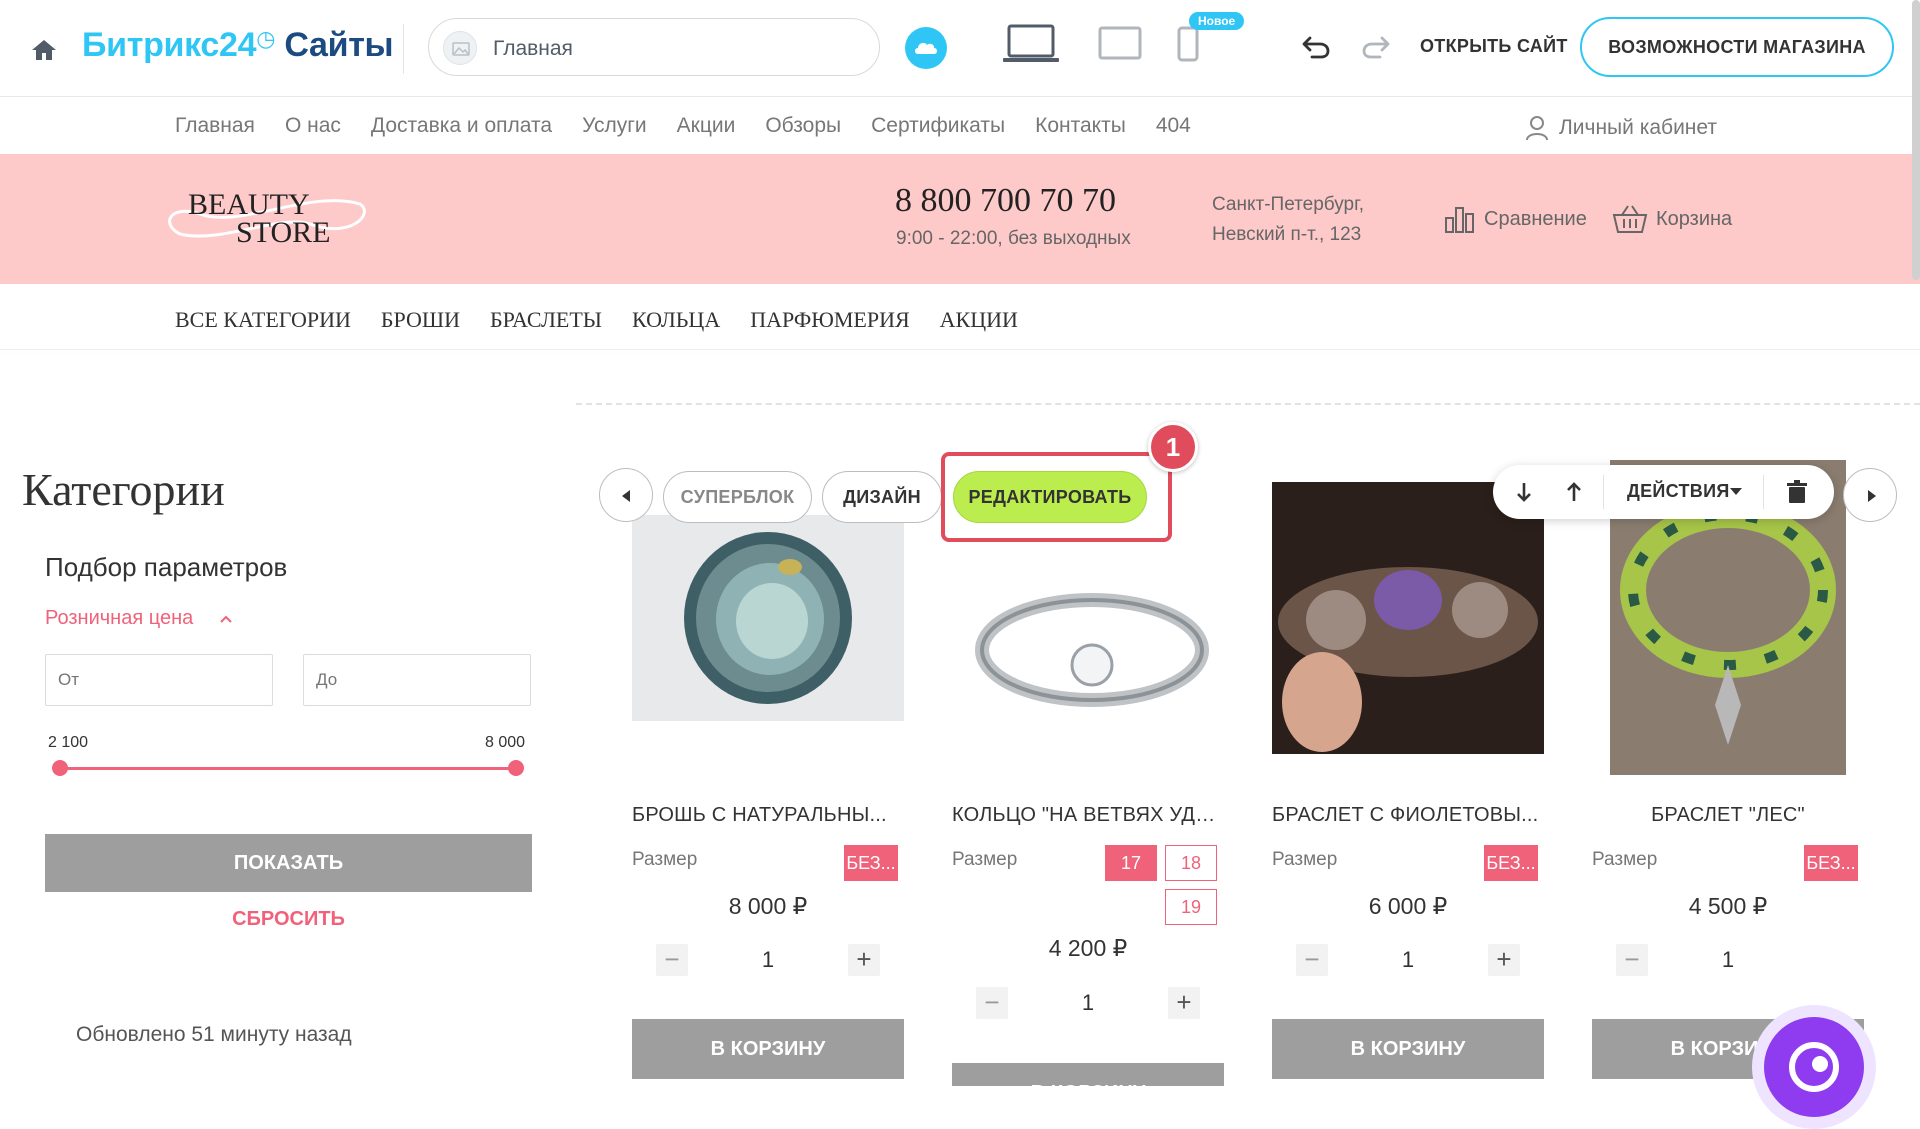 This screenshot has width=1920, height=1129. I want to click on brand-logo: Битрикс24◷ Сайты, so click(238, 45).